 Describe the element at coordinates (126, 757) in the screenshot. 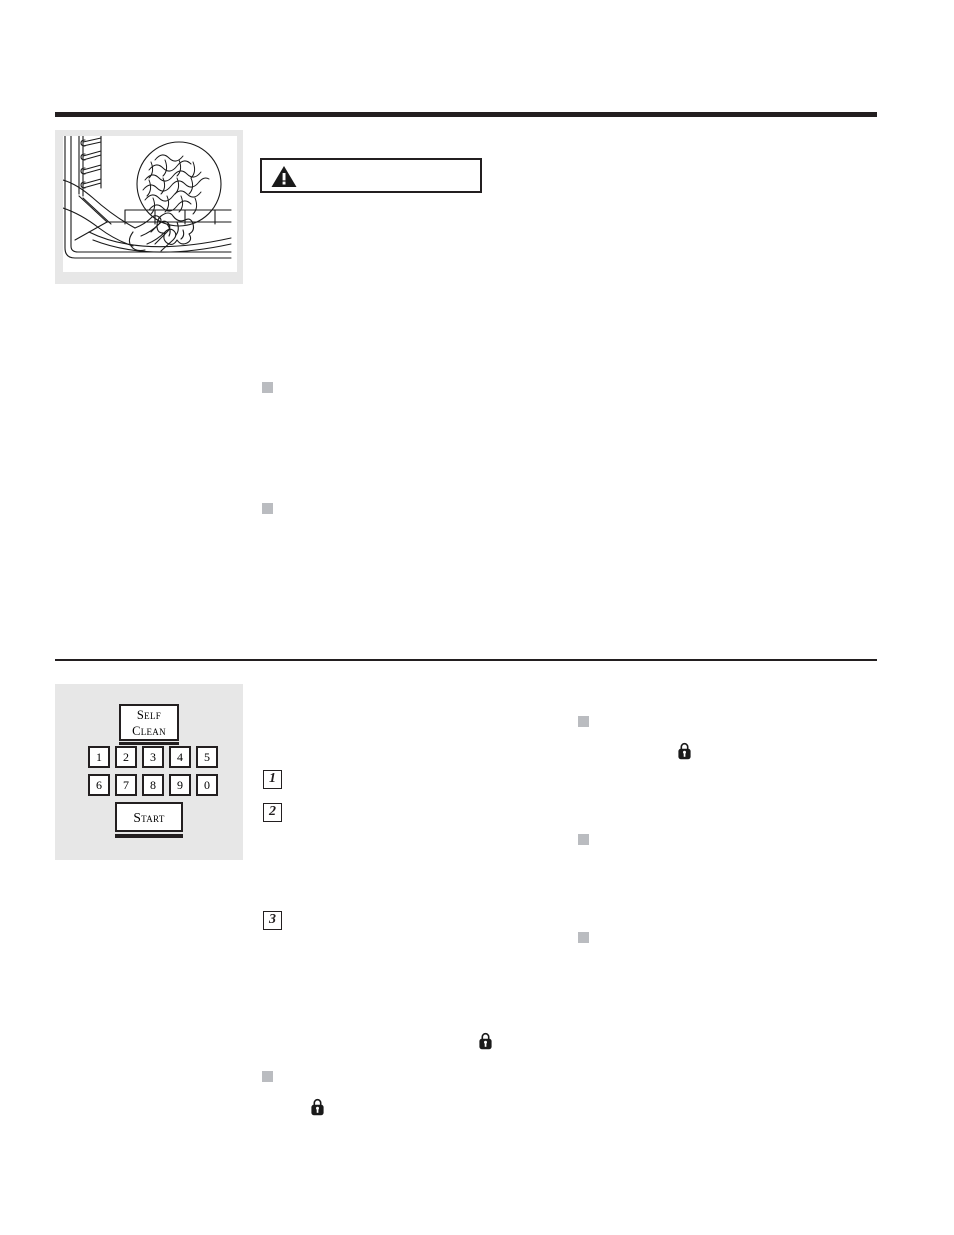

I see `keypad-key-2: 2` at that location.